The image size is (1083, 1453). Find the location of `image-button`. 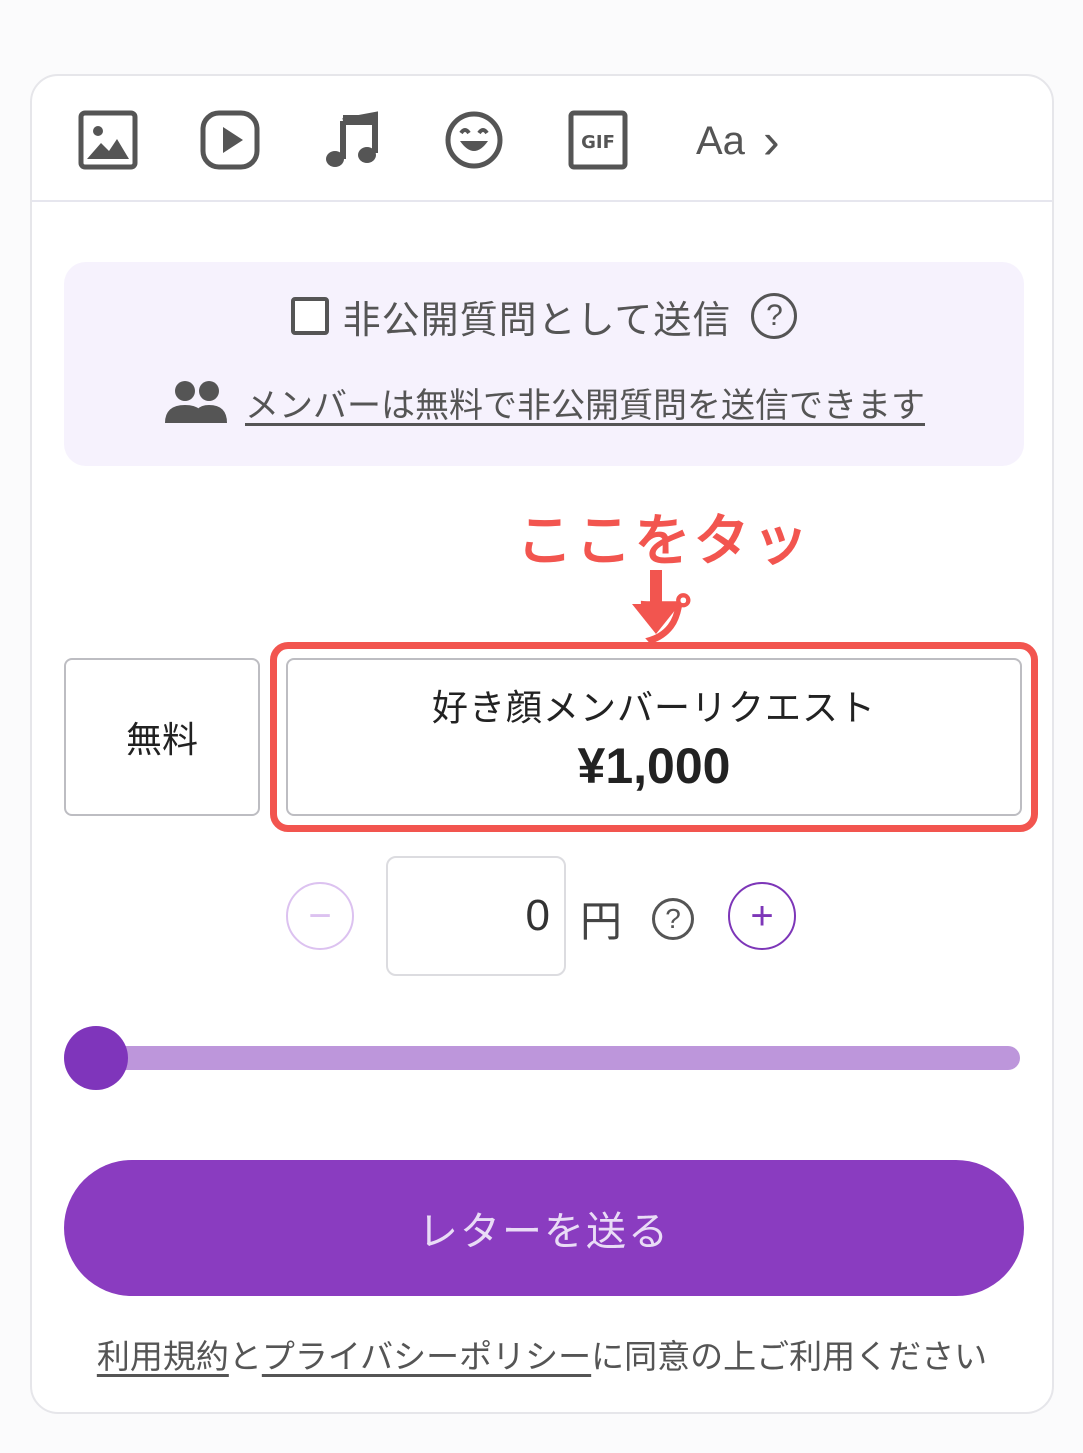

image-button is located at coordinates (108, 140).